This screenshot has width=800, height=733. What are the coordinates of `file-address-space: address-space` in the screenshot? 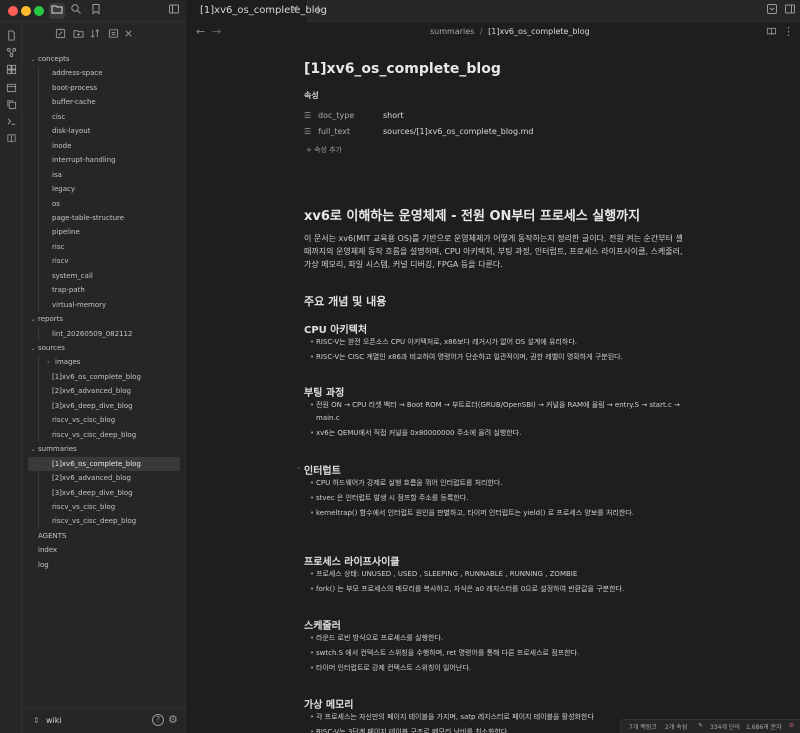 It's located at (104, 73).